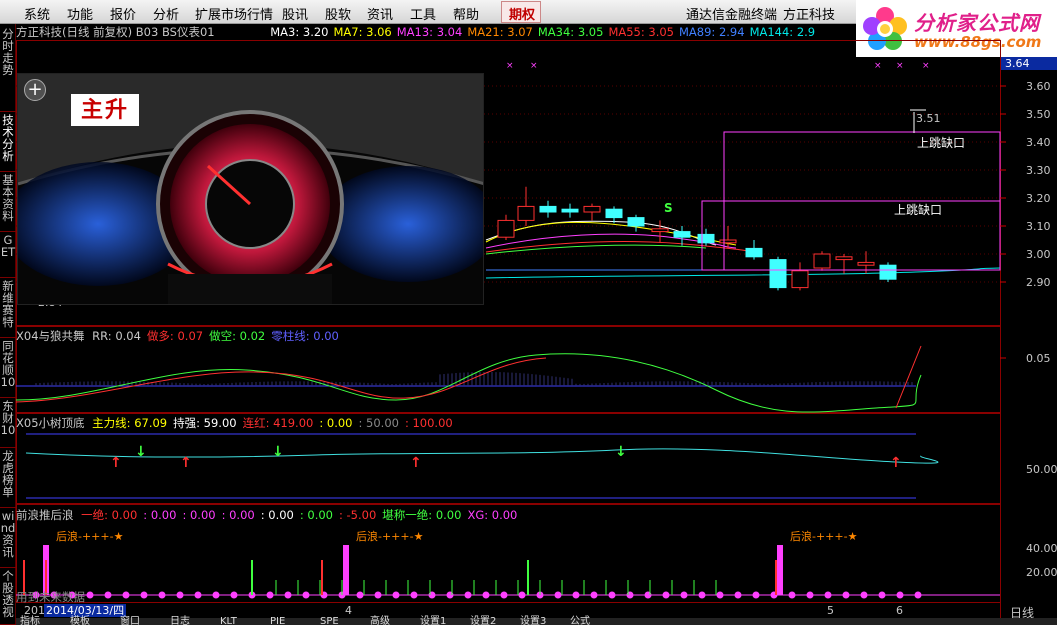  I want to click on bottom-tab: SPE, so click(329, 621).